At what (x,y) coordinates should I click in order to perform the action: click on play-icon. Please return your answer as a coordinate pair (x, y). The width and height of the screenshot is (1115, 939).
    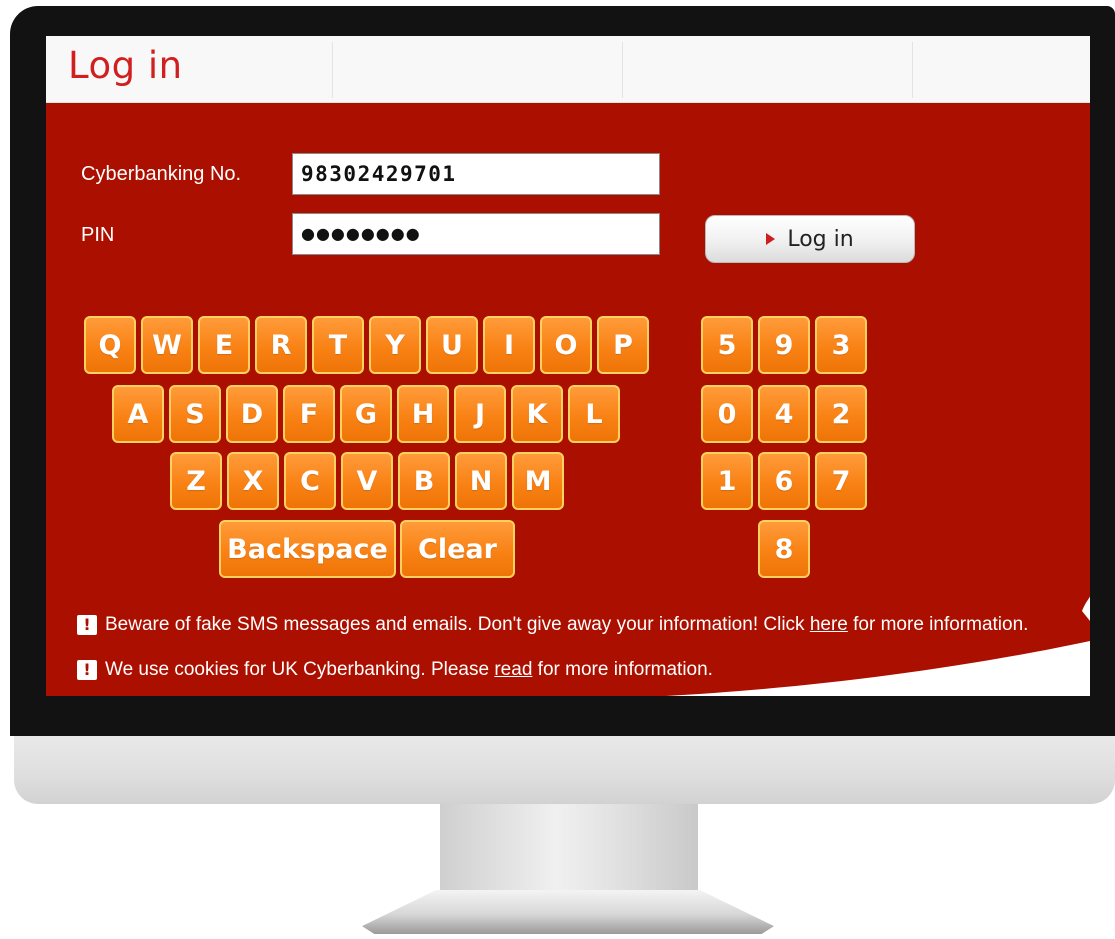
    Looking at the image, I should click on (771, 239).